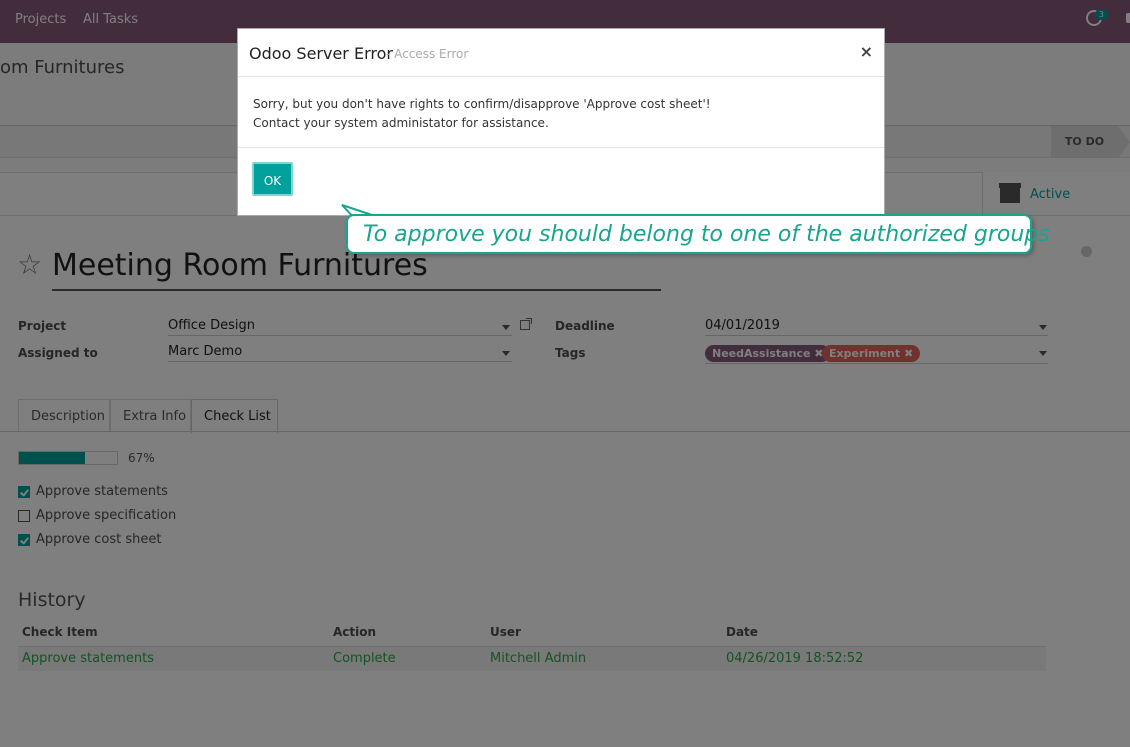 Image resolution: width=1130 pixels, height=747 pixels. I want to click on dialog-subtitle: - Access Error, so click(427, 54).